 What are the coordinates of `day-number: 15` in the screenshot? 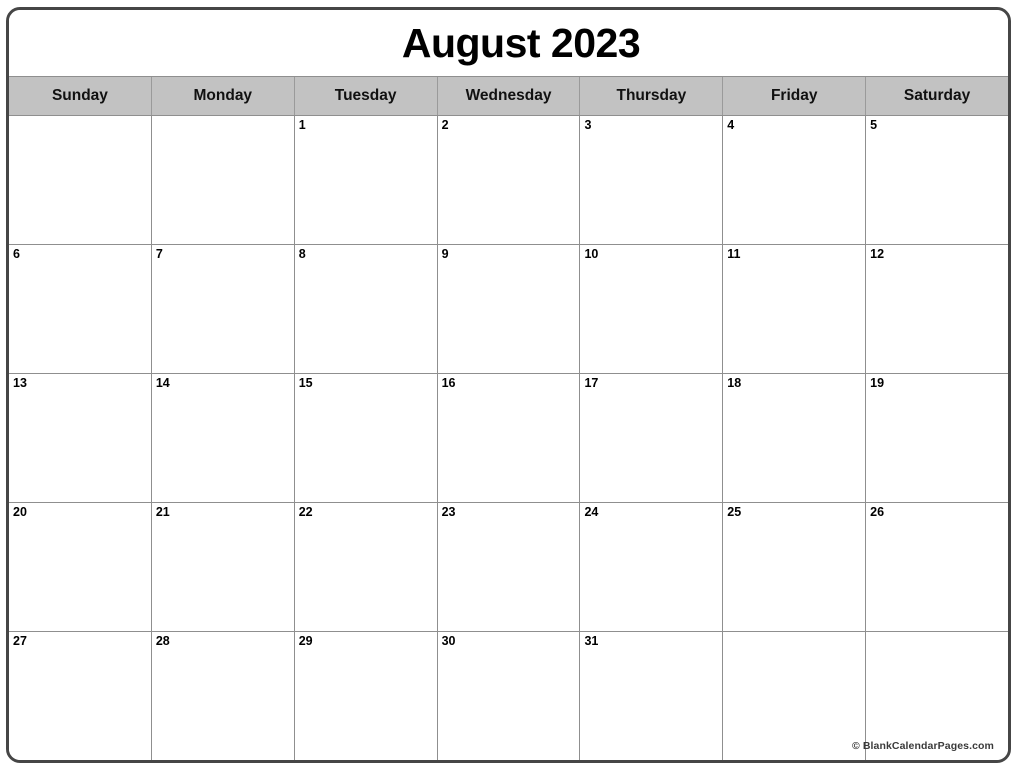 It's located at (305, 383).